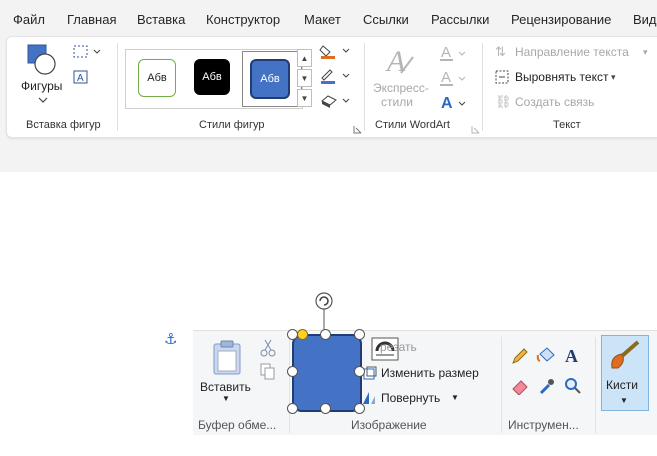  I want to click on create-link-label: Создать связь, so click(555, 102).